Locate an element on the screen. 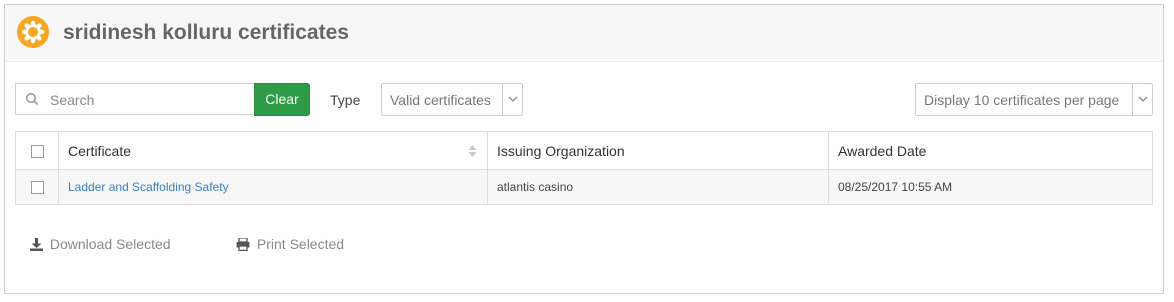 The image size is (1174, 302). row-select-cell is located at coordinates (37, 187).